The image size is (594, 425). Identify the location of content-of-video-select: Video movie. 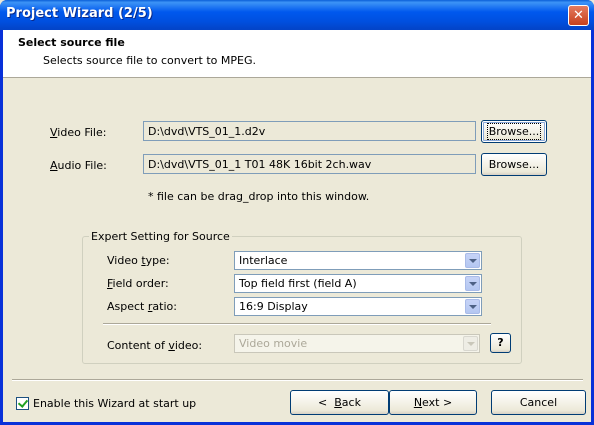
(357, 343).